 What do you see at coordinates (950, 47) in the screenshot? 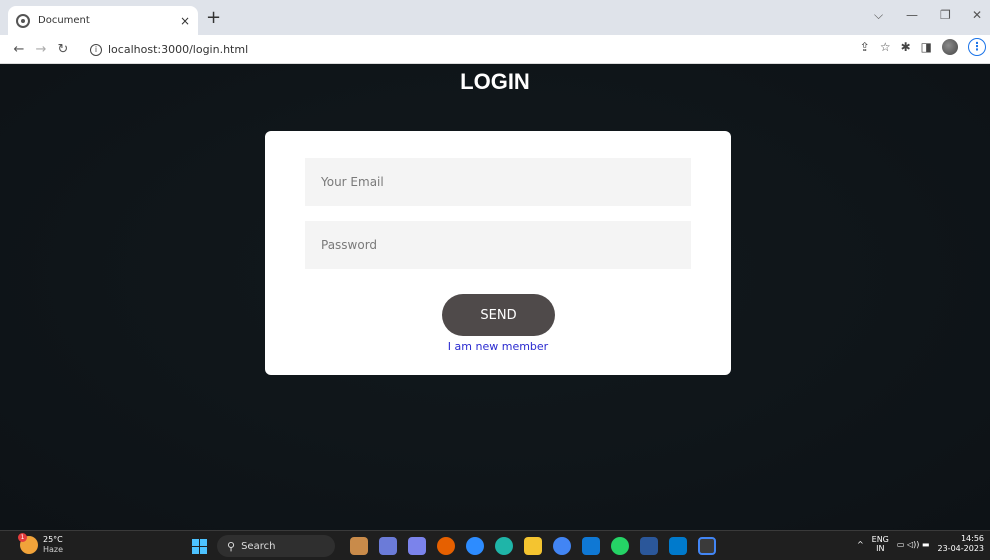
I see `profile-avatar` at bounding box center [950, 47].